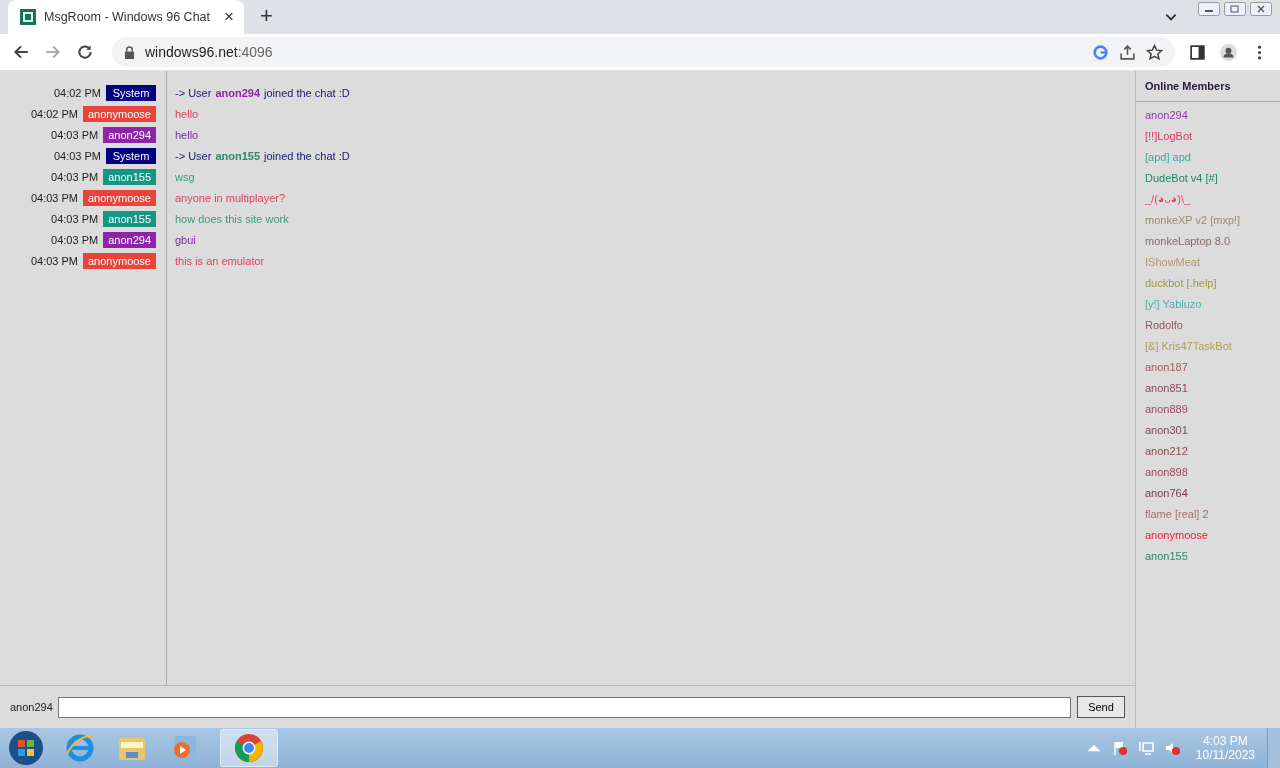 This screenshot has width=1280, height=768. What do you see at coordinates (1208, 388) in the screenshot?
I see `member-name: anon851` at bounding box center [1208, 388].